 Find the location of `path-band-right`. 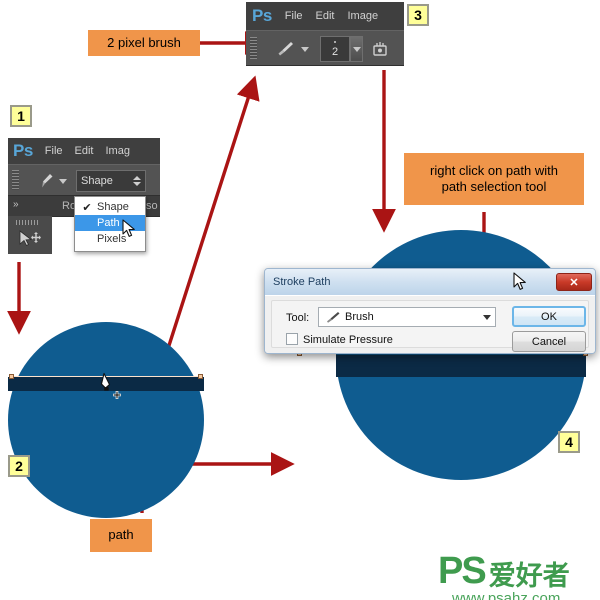

path-band-right is located at coordinates (461, 366).